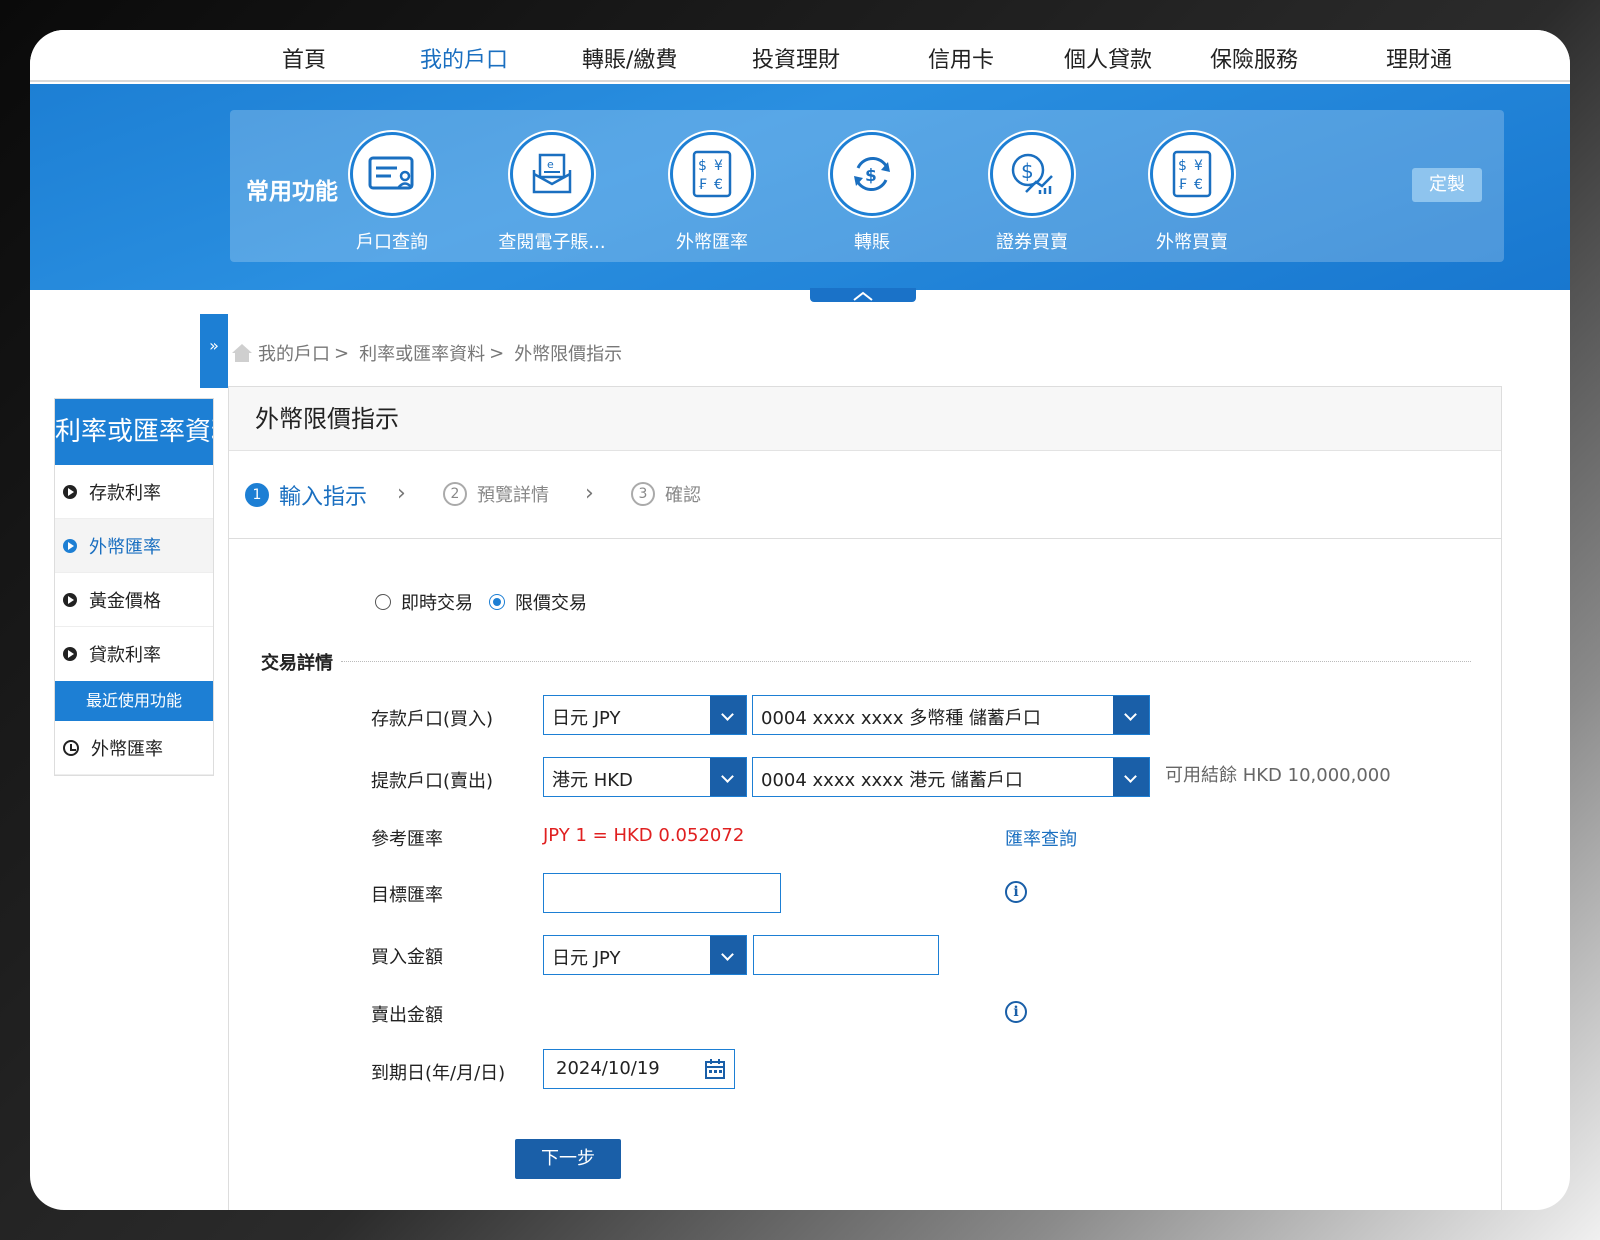  What do you see at coordinates (1032, 174) in the screenshot?
I see `securities-chart-icon: $` at bounding box center [1032, 174].